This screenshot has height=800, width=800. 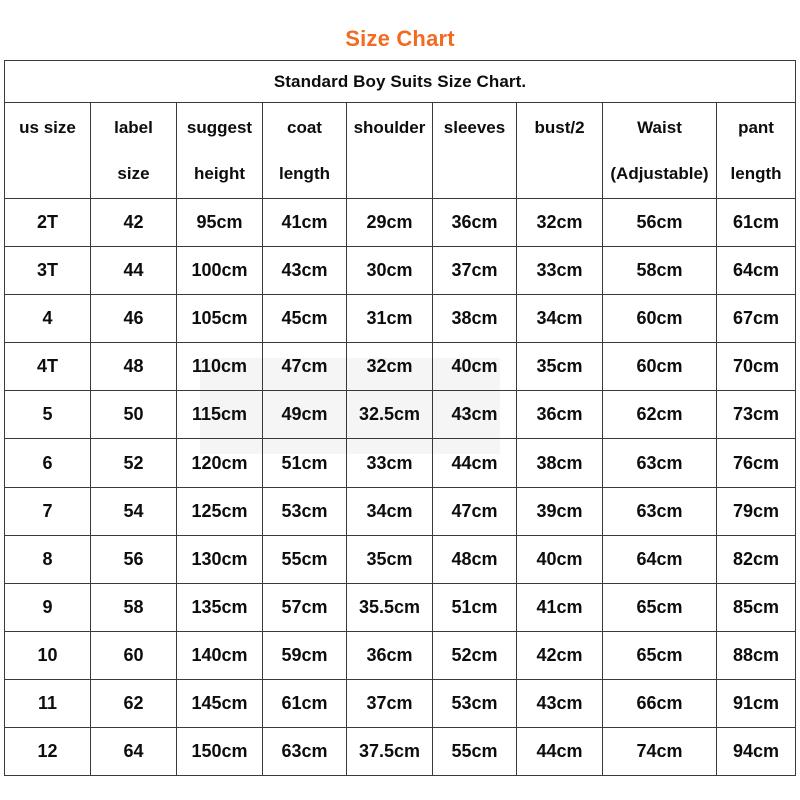 What do you see at coordinates (133, 463) in the screenshot?
I see `table-cell-r5-c1: 52` at bounding box center [133, 463].